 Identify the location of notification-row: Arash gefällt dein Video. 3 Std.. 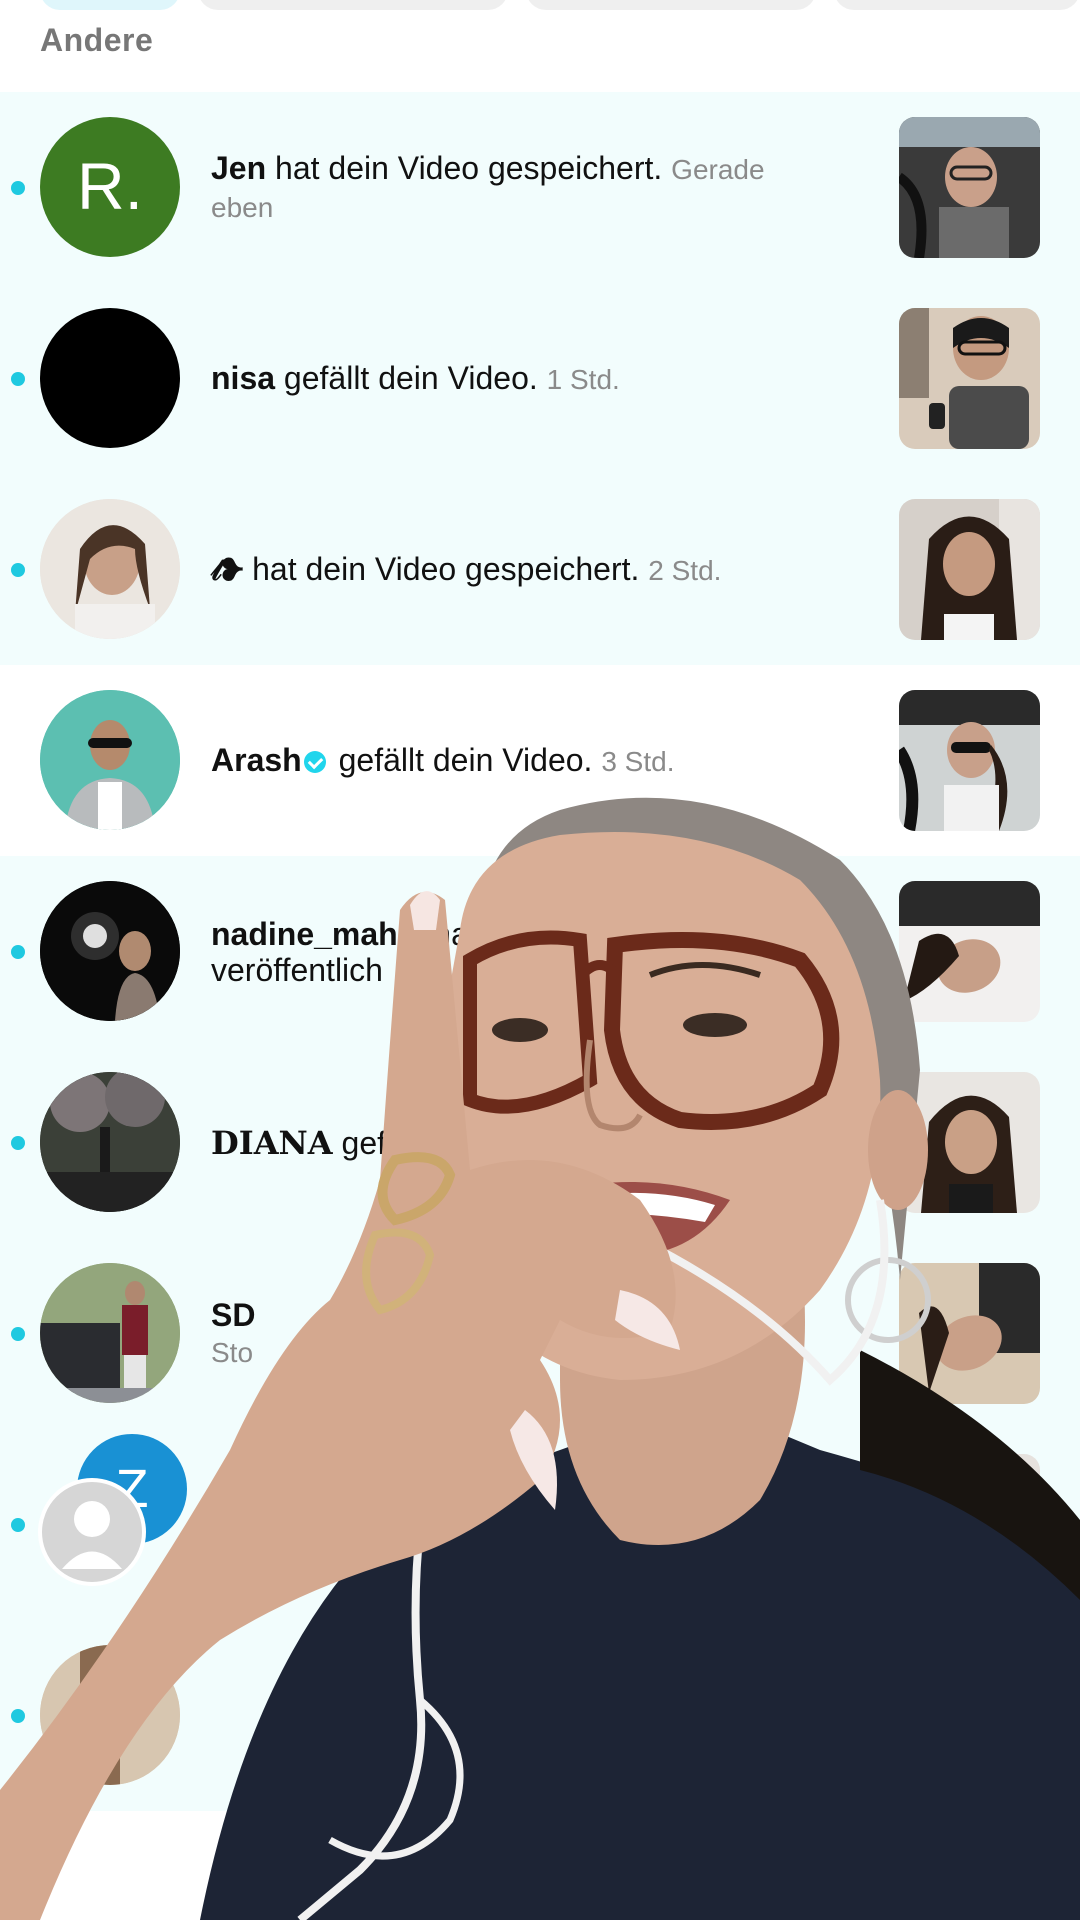
(540, 760).